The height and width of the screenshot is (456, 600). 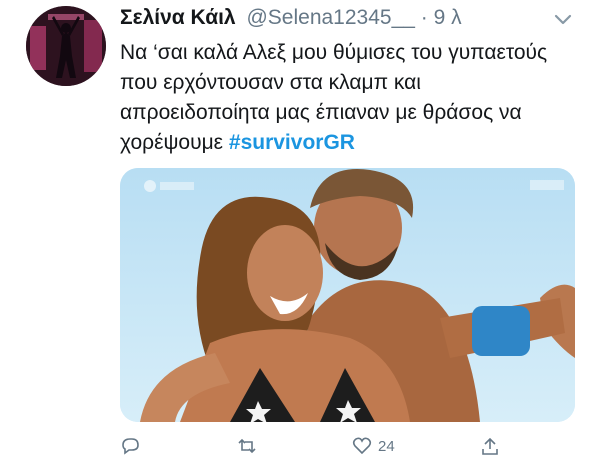 What do you see at coordinates (130, 446) in the screenshot?
I see `reply-icon` at bounding box center [130, 446].